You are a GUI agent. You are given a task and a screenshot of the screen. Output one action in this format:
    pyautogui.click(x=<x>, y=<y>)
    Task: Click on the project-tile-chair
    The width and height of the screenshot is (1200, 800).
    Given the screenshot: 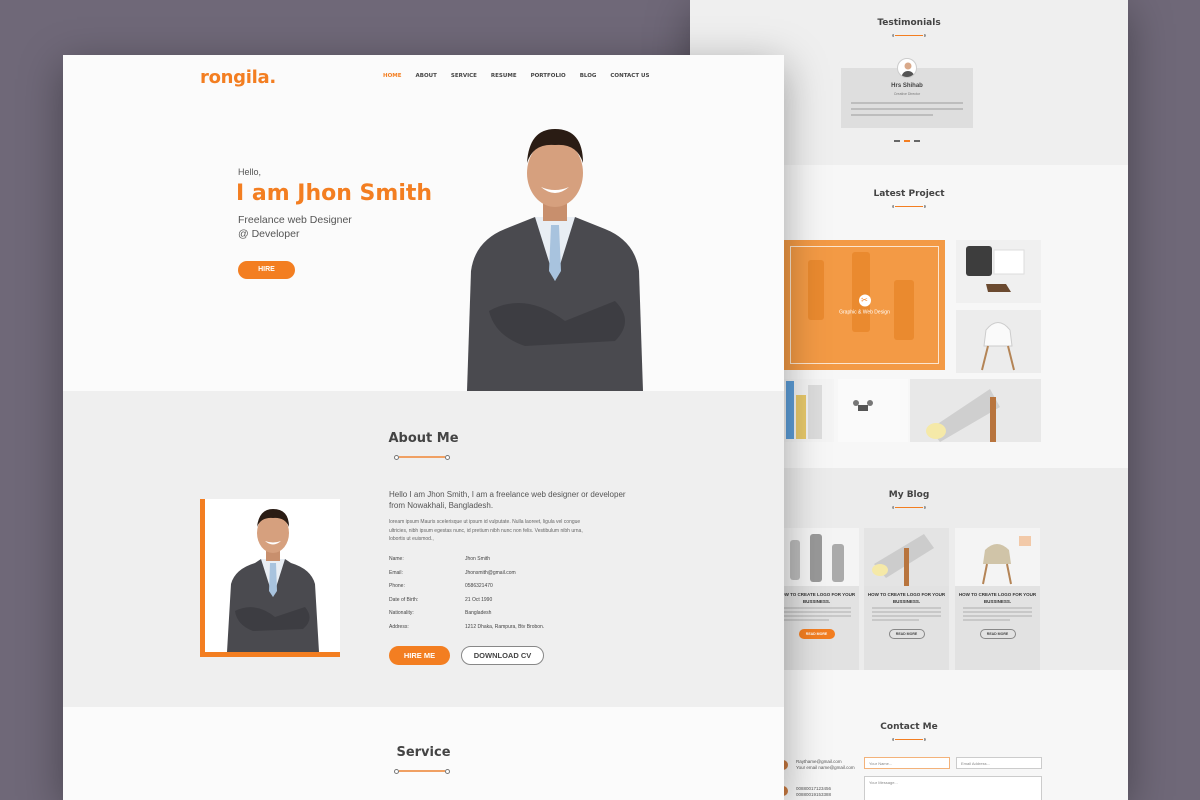 What is the action you would take?
    pyautogui.click(x=998, y=341)
    